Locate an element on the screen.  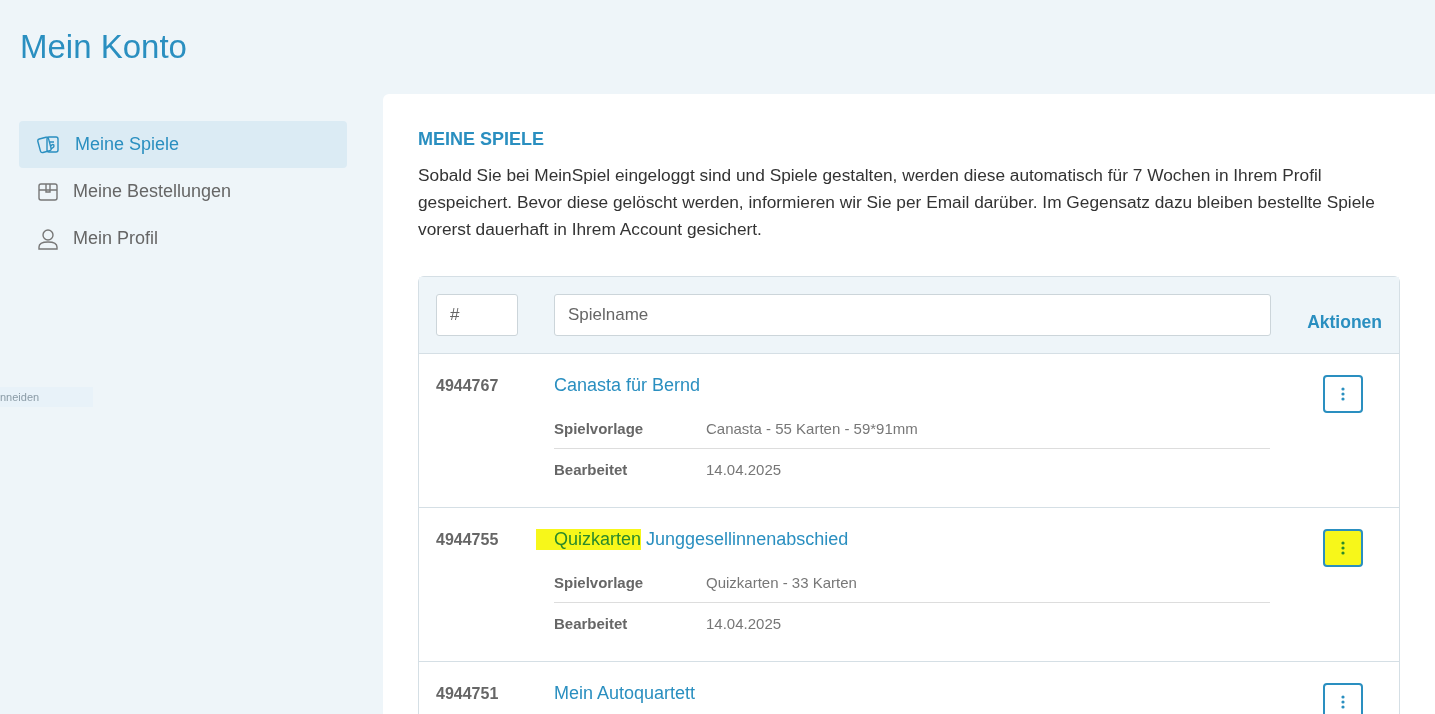
page-title: Mein Konto is located at coordinates (103, 47).